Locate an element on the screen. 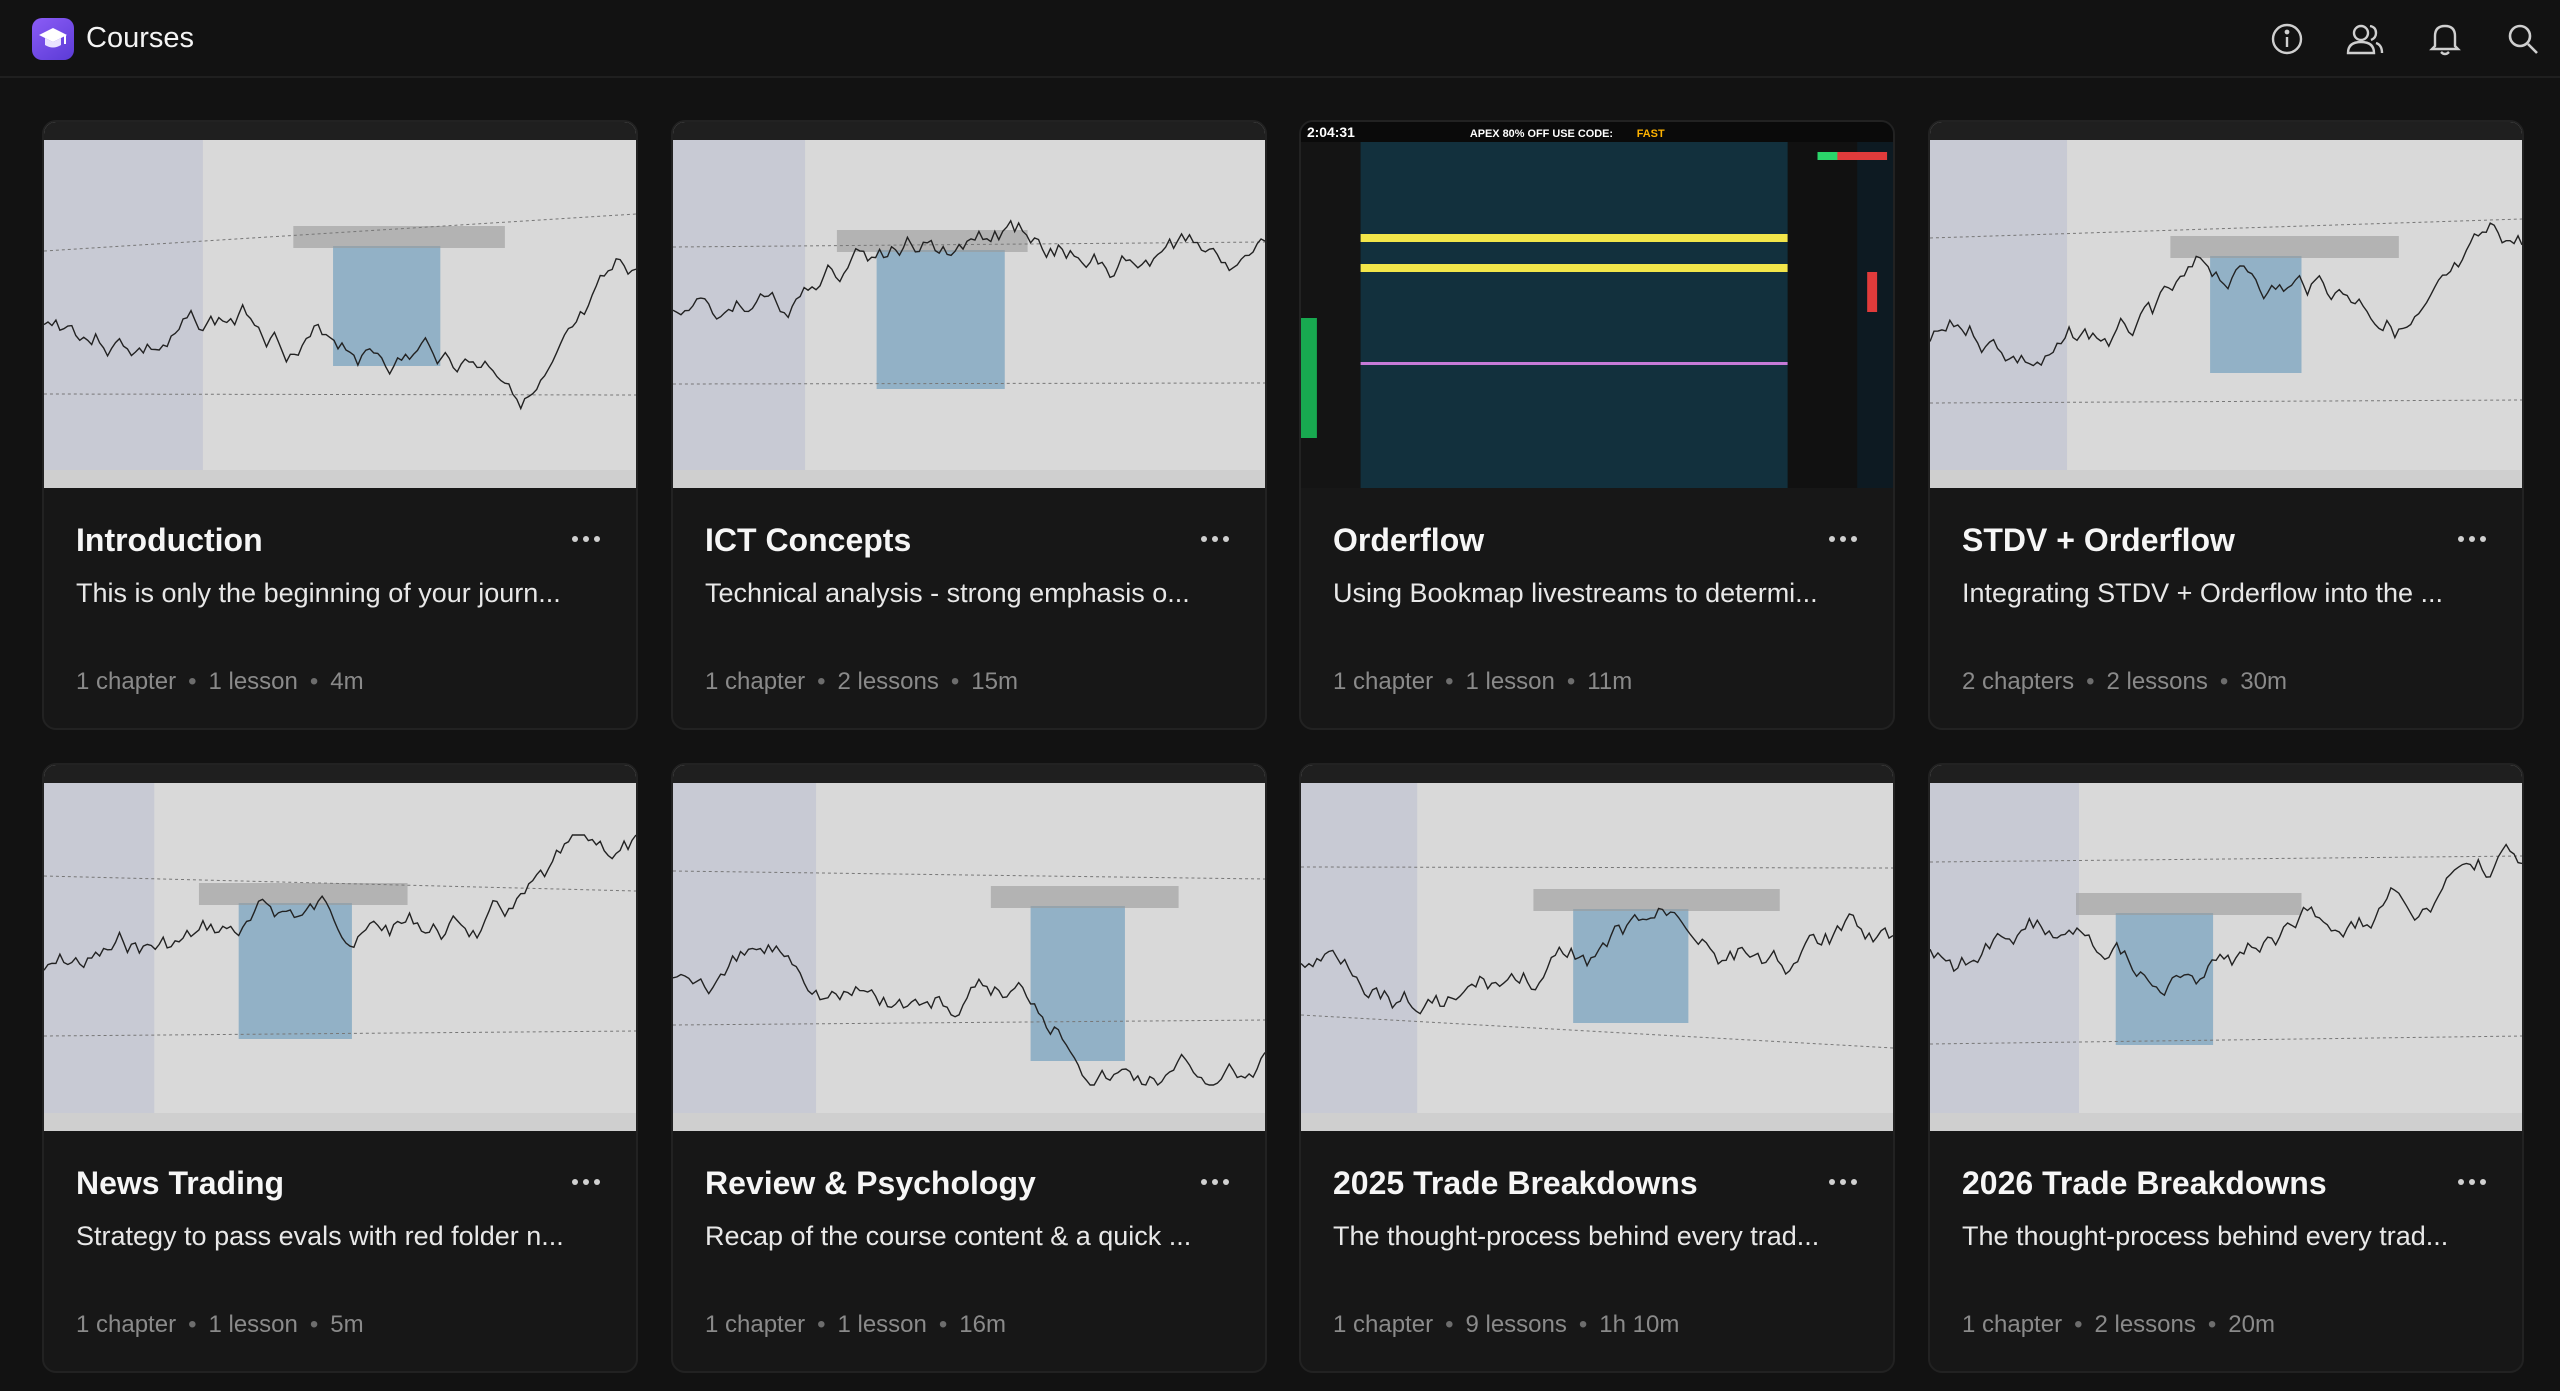  course-duration: 11m is located at coordinates (1610, 681).